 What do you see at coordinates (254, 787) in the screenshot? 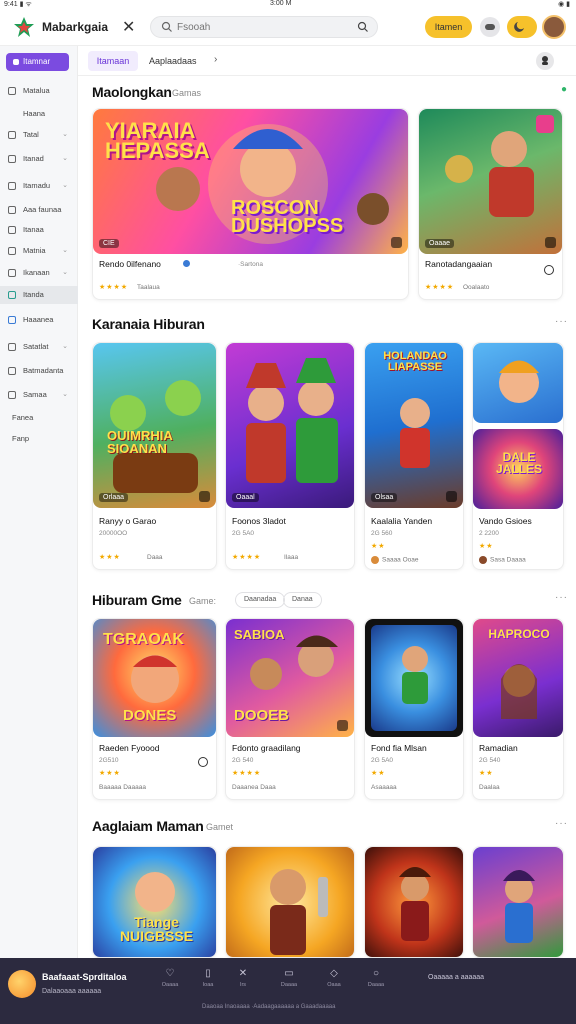
I see `card-footer: Daaanea Daaa` at bounding box center [254, 787].